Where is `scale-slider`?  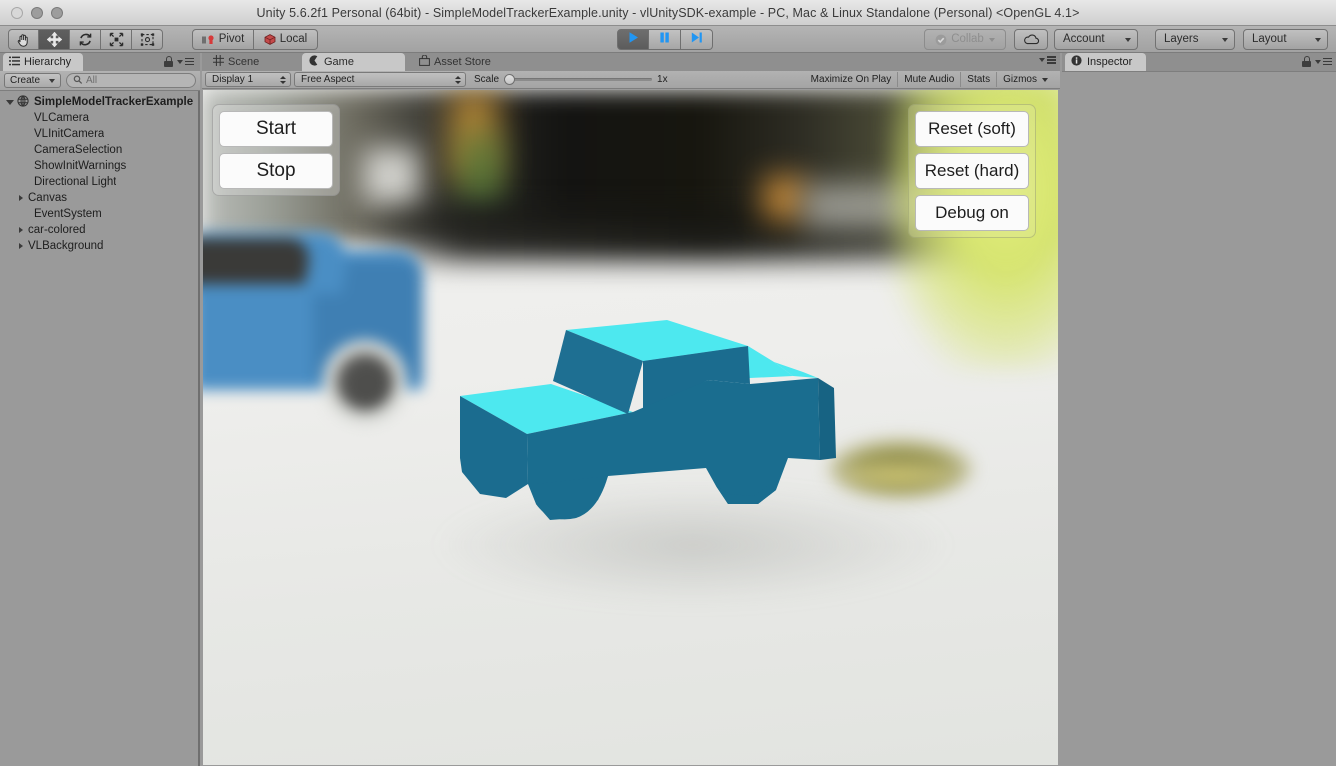 scale-slider is located at coordinates (578, 80).